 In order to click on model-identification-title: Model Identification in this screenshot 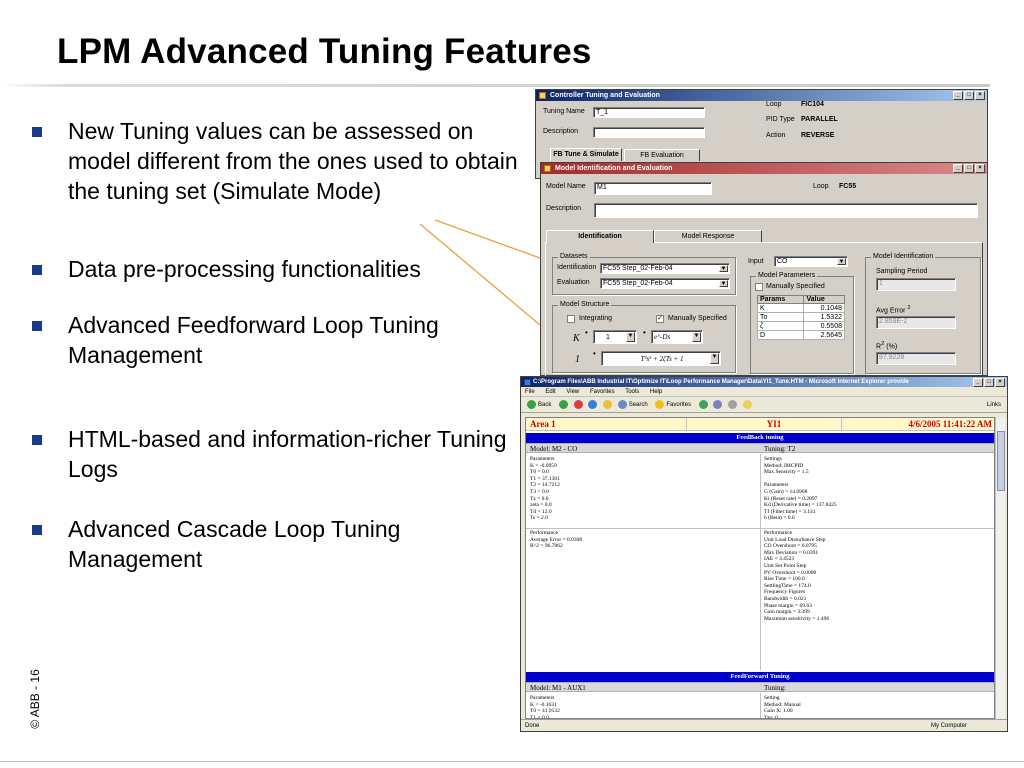, I will do `click(903, 256)`.